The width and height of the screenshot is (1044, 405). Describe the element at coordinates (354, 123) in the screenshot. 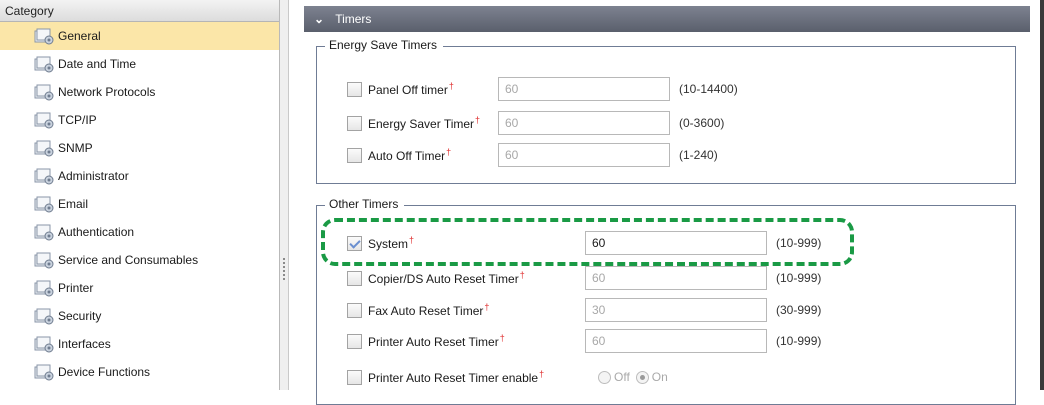

I see `energy-saver-timer-checkbox` at that location.